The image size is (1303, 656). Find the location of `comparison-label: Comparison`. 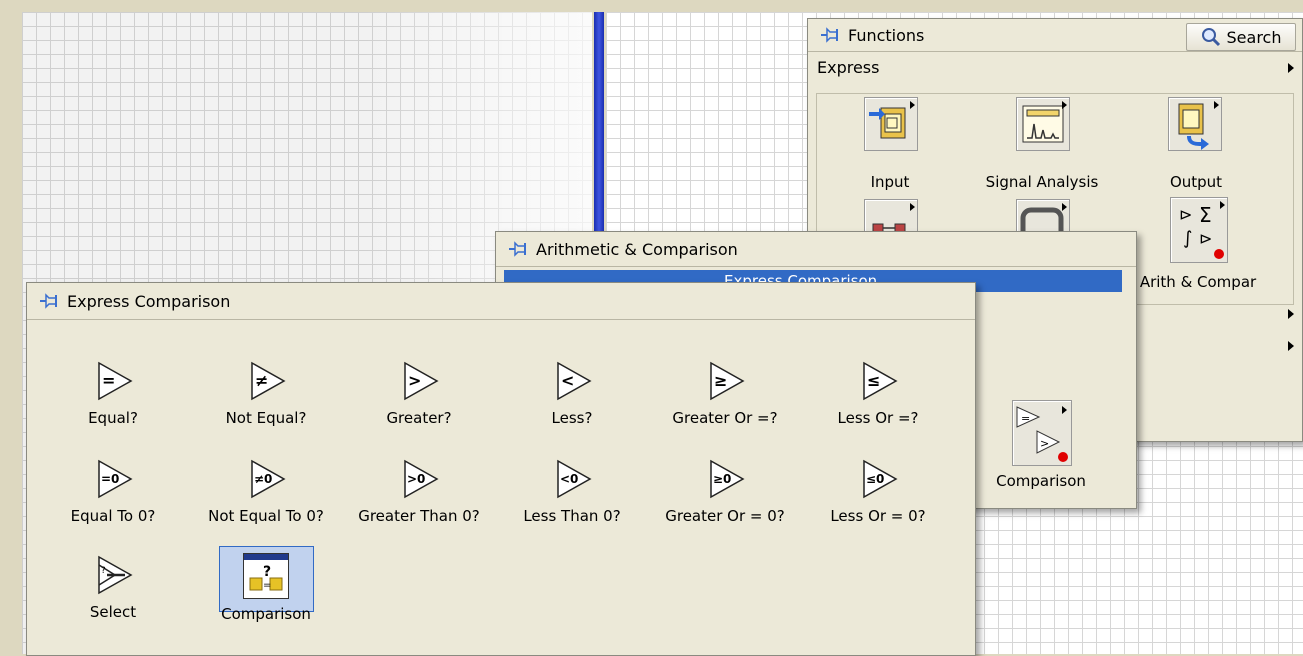

comparison-label: Comparison is located at coordinates (266, 614).